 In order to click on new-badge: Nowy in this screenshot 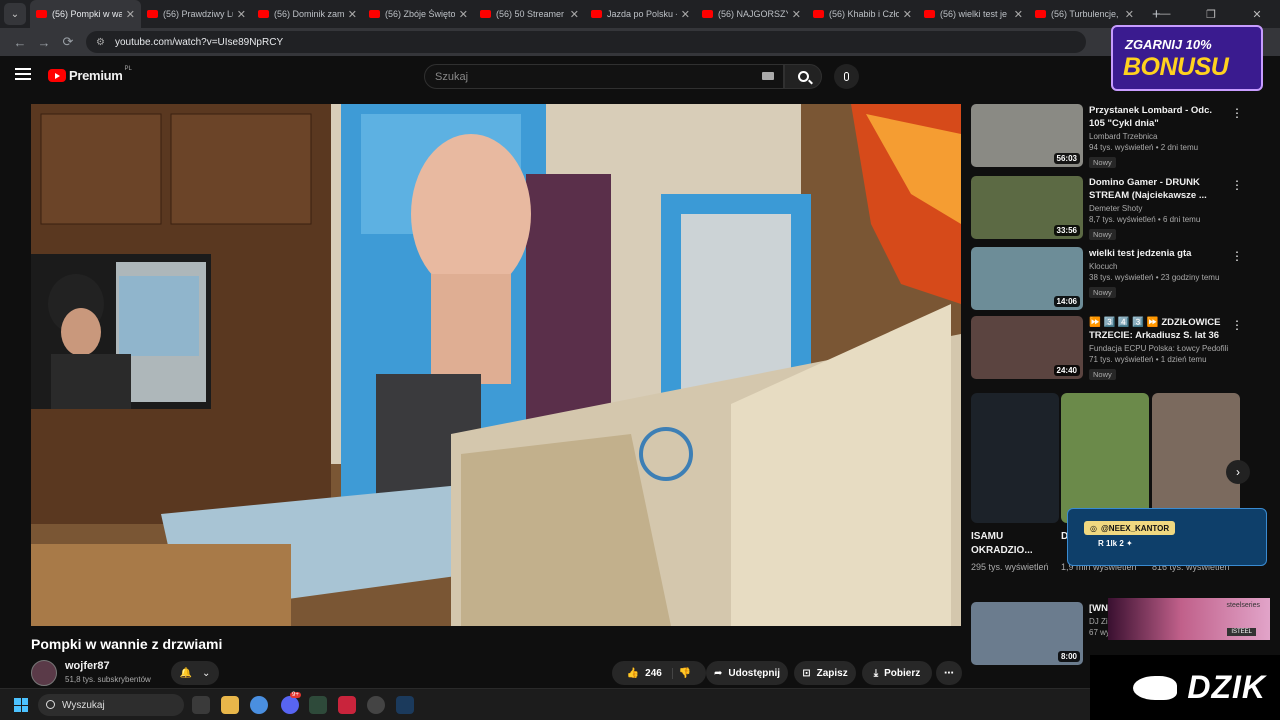, I will do `click(1102, 162)`.